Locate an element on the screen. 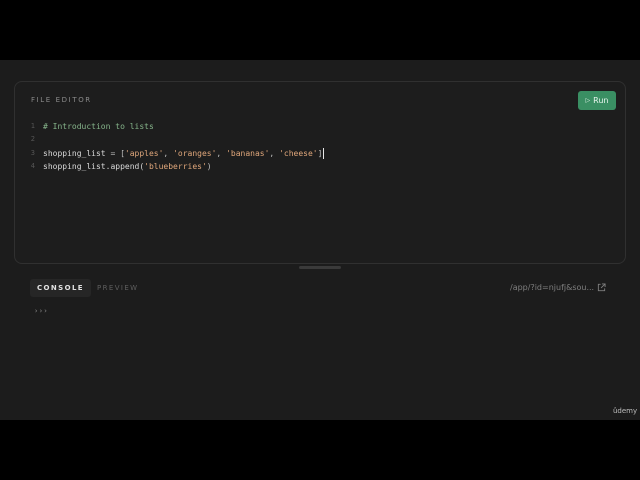  code-comment: # Introduction to lists is located at coordinates (98, 126).